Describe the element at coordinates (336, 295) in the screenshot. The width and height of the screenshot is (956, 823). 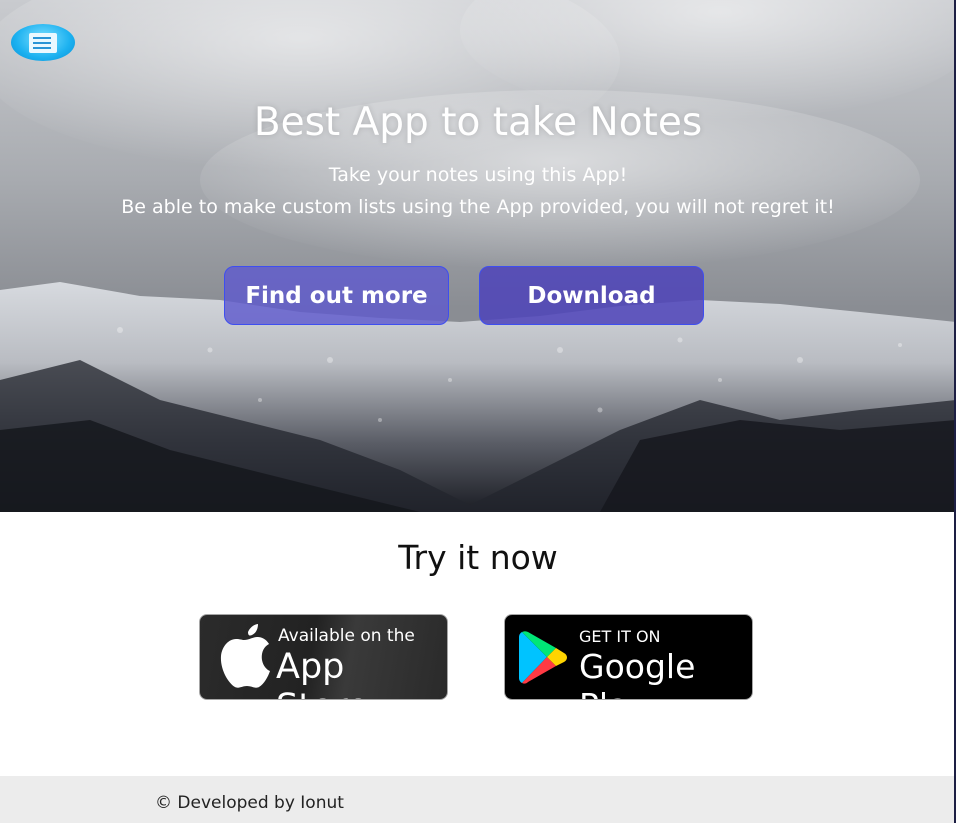
I see `find-out-more-button: Find out more` at that location.